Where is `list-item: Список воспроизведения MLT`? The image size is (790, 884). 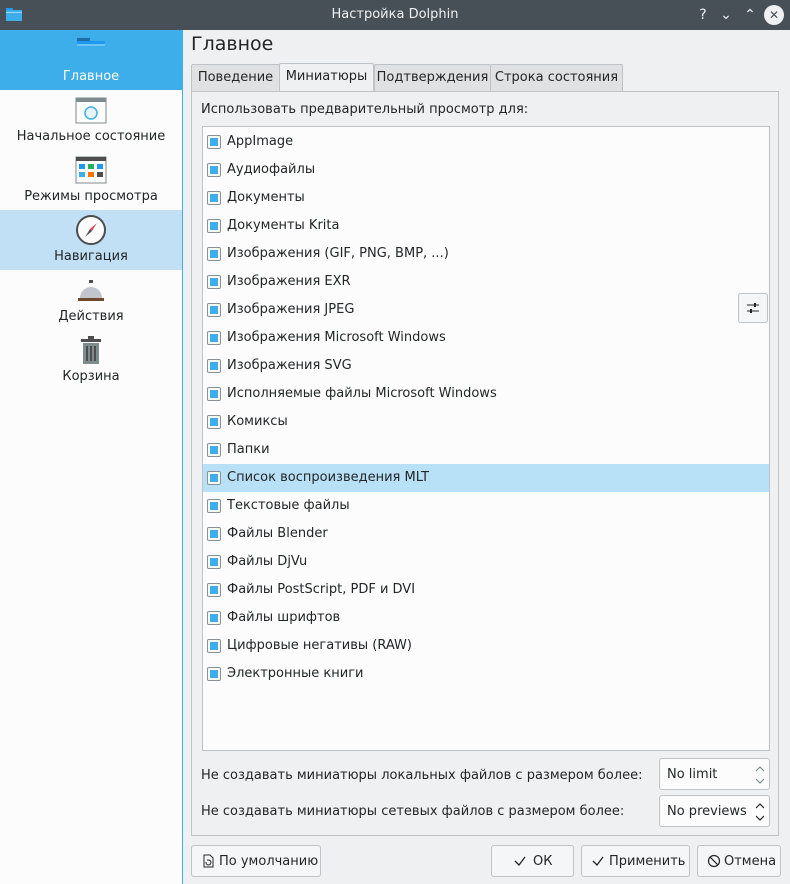 list-item: Список воспроизведения MLT is located at coordinates (486, 478).